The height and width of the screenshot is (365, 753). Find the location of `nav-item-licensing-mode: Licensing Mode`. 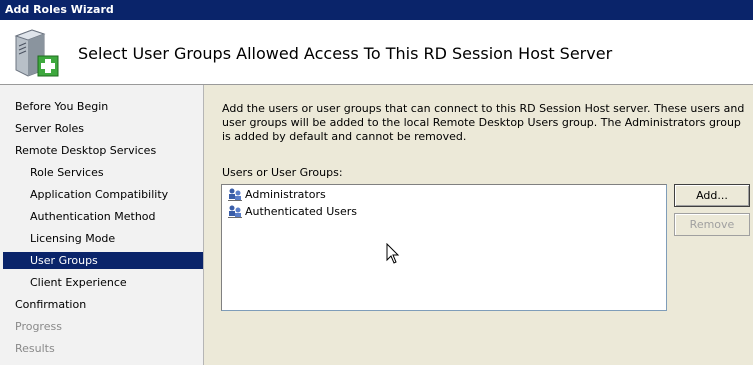

nav-item-licensing-mode: Licensing Mode is located at coordinates (103, 238).